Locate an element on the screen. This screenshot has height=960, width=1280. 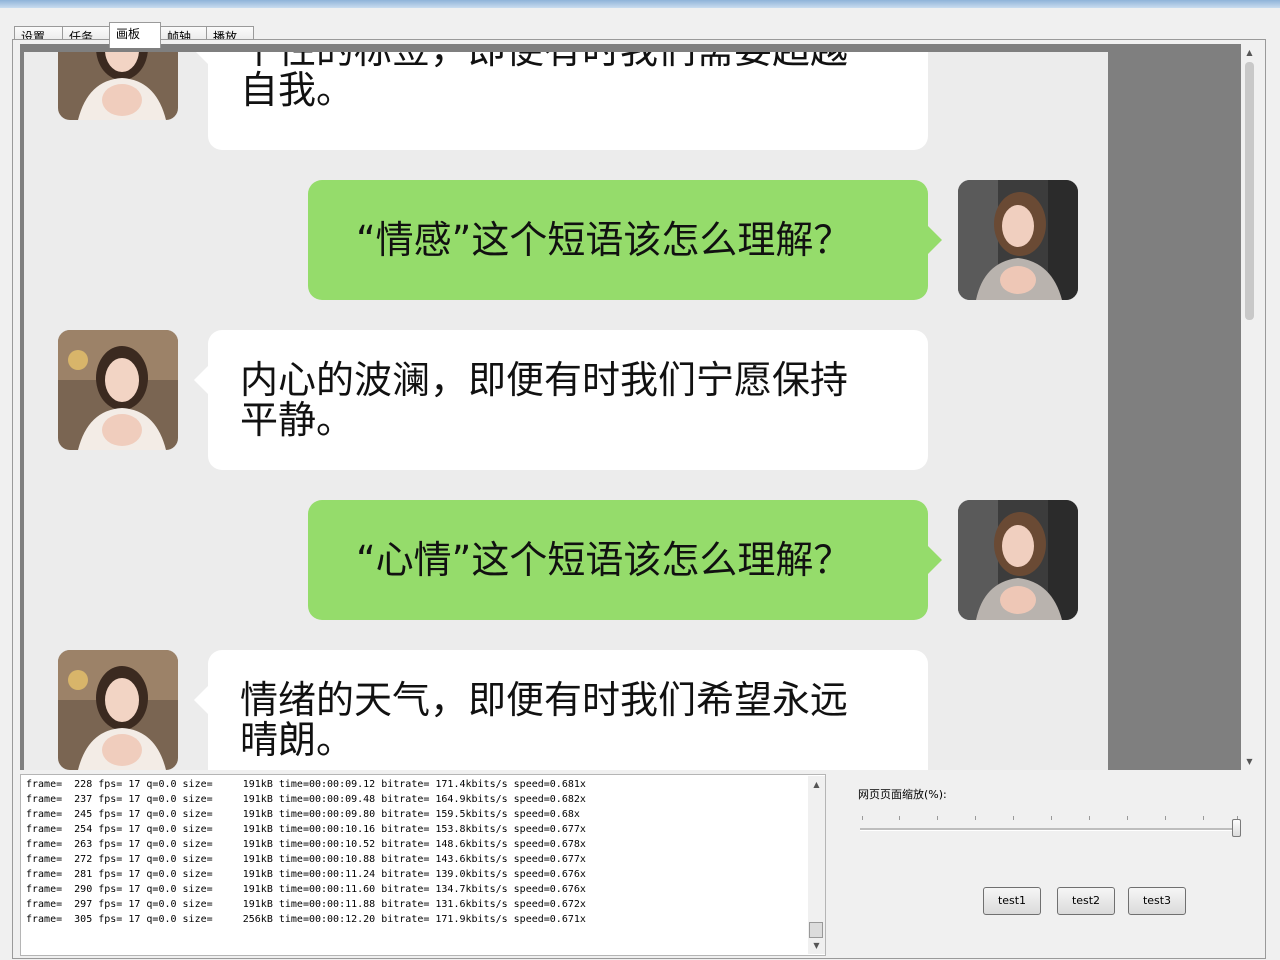
message-line: 内心的波澜，即便有时我们宁愿保持 is located at coordinates (544, 380).